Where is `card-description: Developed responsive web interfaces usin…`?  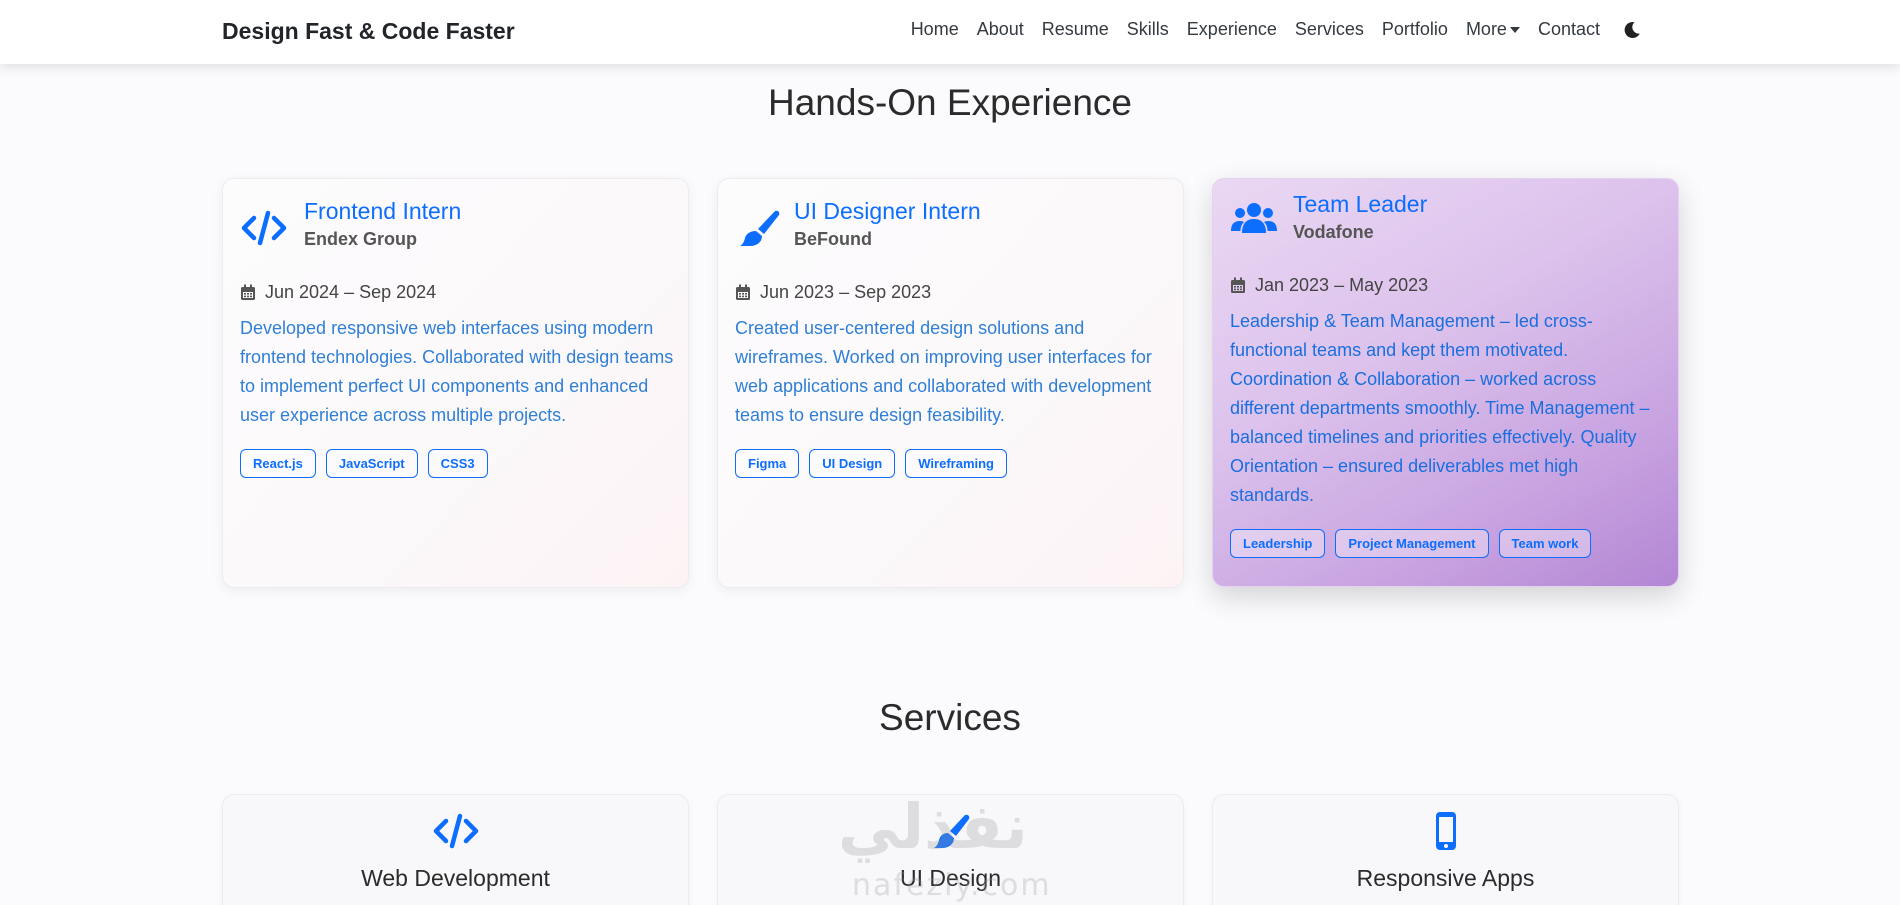 card-description: Developed responsive web interfaces usin… is located at coordinates (457, 371).